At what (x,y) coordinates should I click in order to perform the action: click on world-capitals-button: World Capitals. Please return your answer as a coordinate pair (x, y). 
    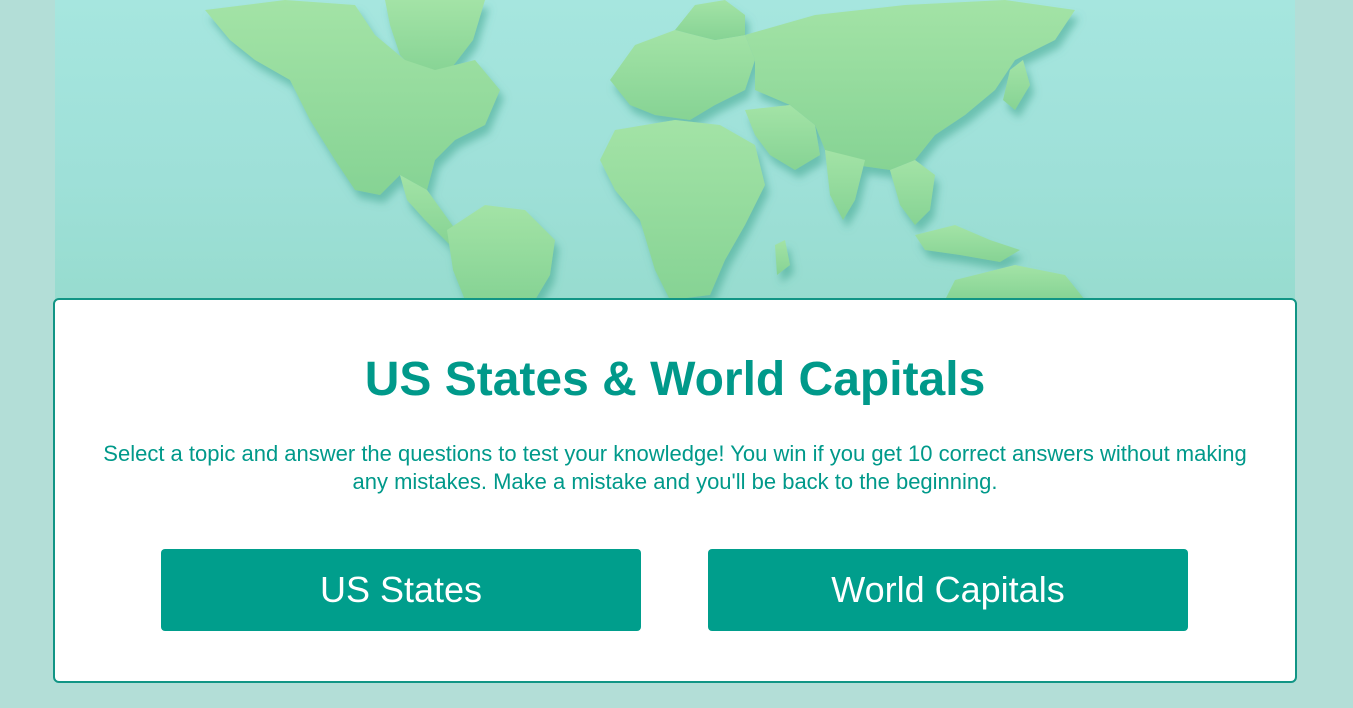
    Looking at the image, I should click on (948, 590).